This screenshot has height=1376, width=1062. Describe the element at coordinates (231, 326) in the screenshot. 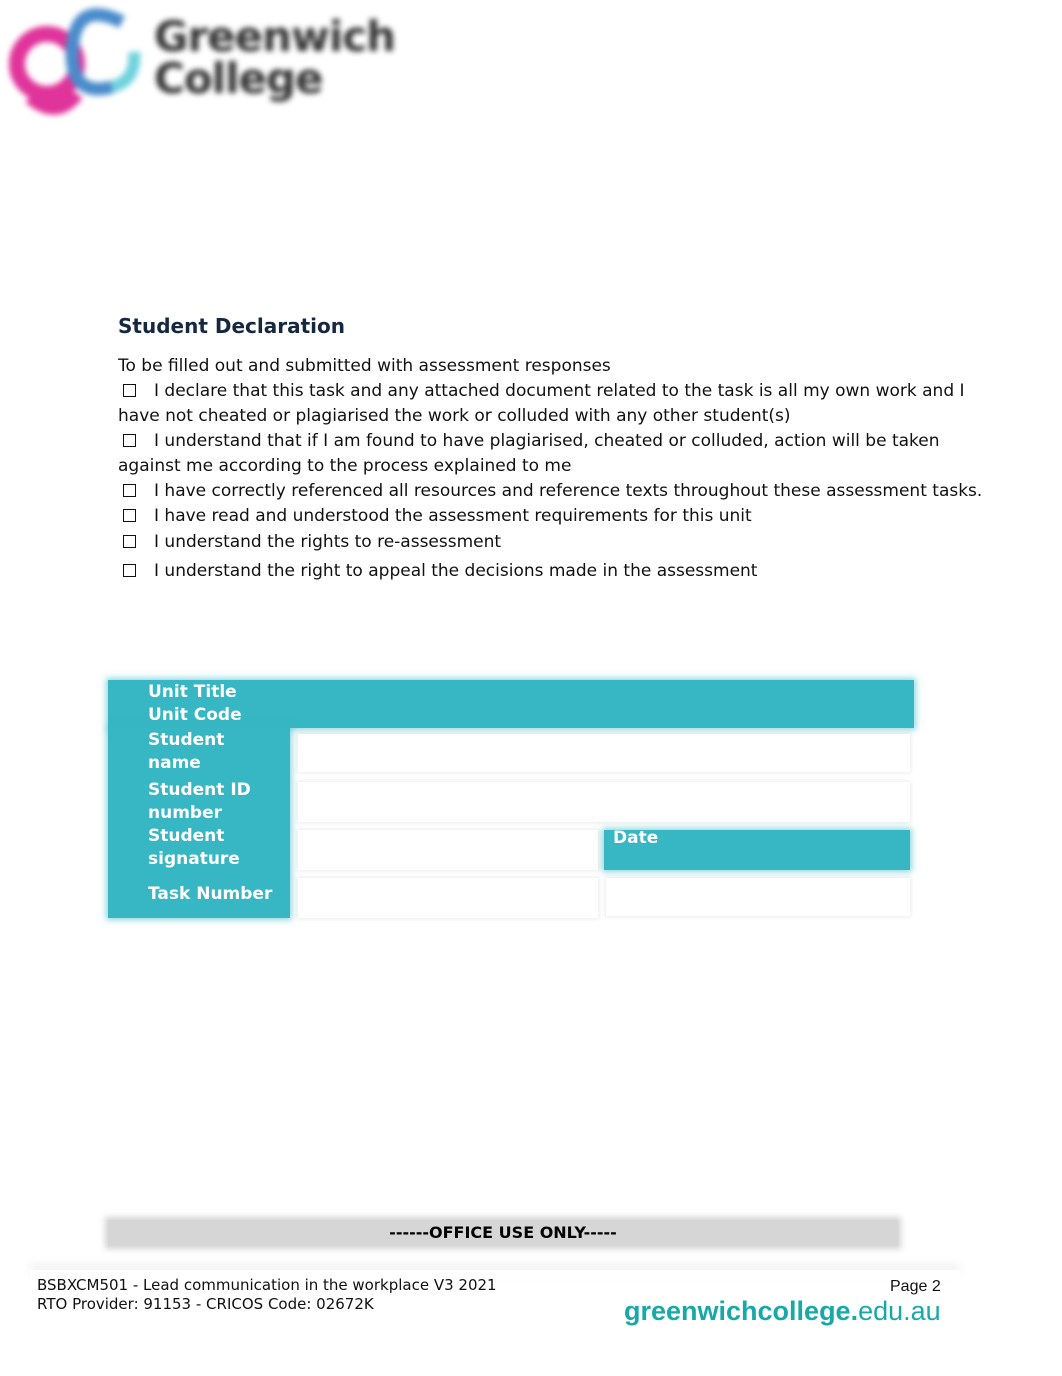

I see `page-title: Student Declaration` at that location.